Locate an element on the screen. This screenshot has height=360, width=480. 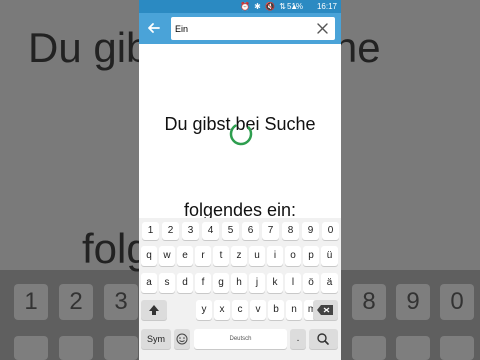
shift-icon is located at coordinates (154, 310).